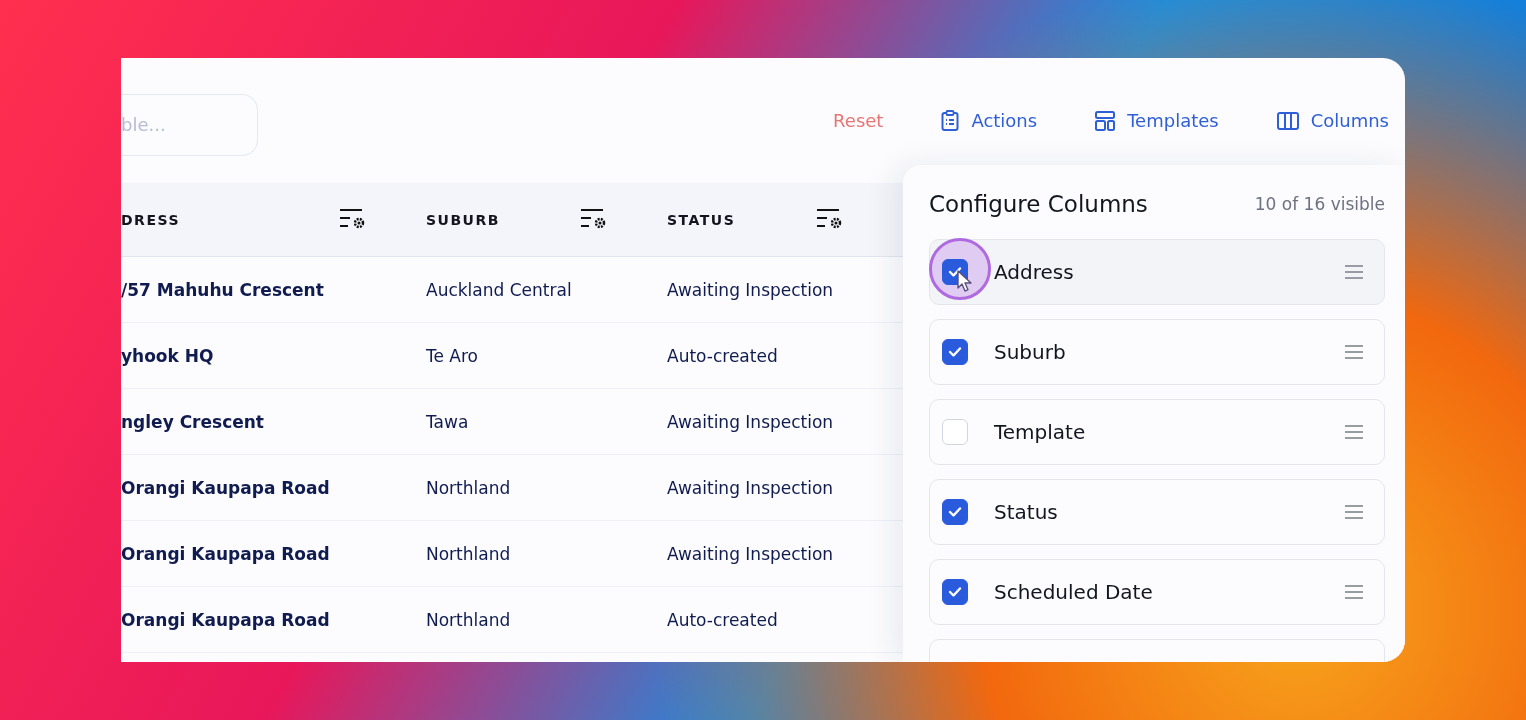  I want to click on cursor-icon, so click(965, 281).